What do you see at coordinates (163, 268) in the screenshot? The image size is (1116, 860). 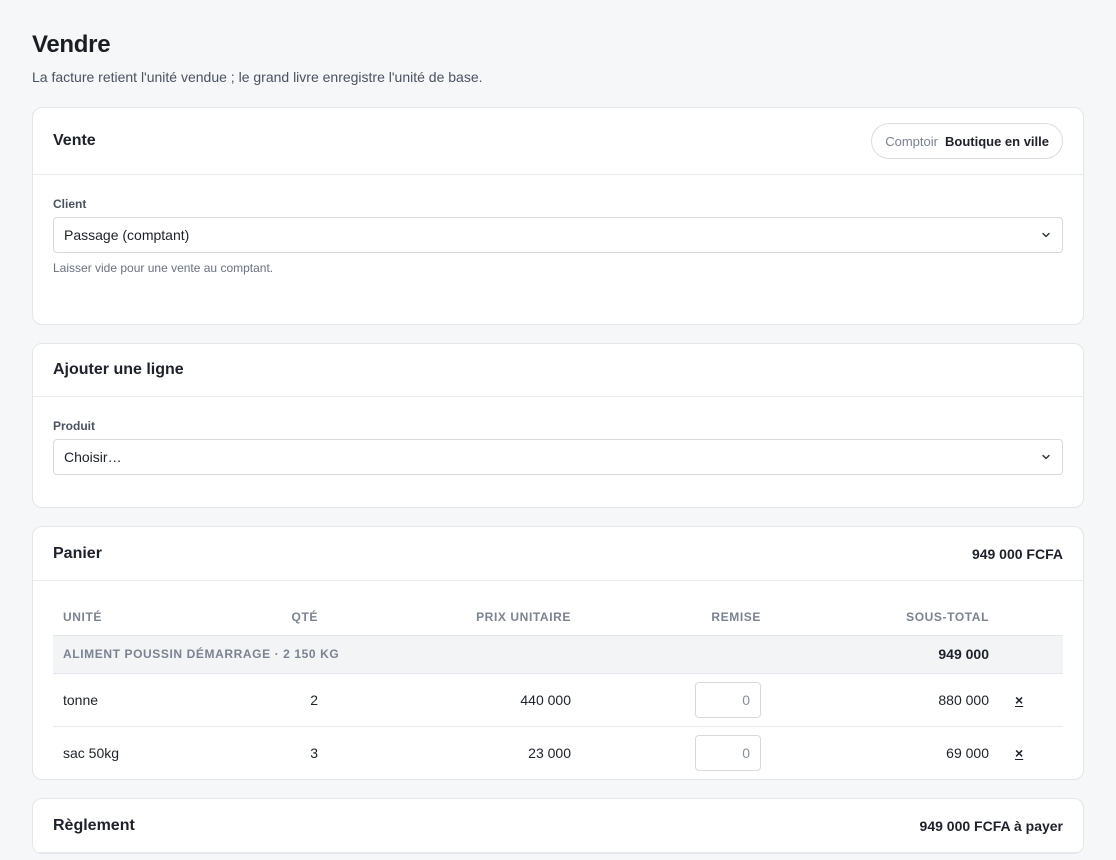 I see `client-hint: Laisser vide pour une vente au comptant.` at bounding box center [163, 268].